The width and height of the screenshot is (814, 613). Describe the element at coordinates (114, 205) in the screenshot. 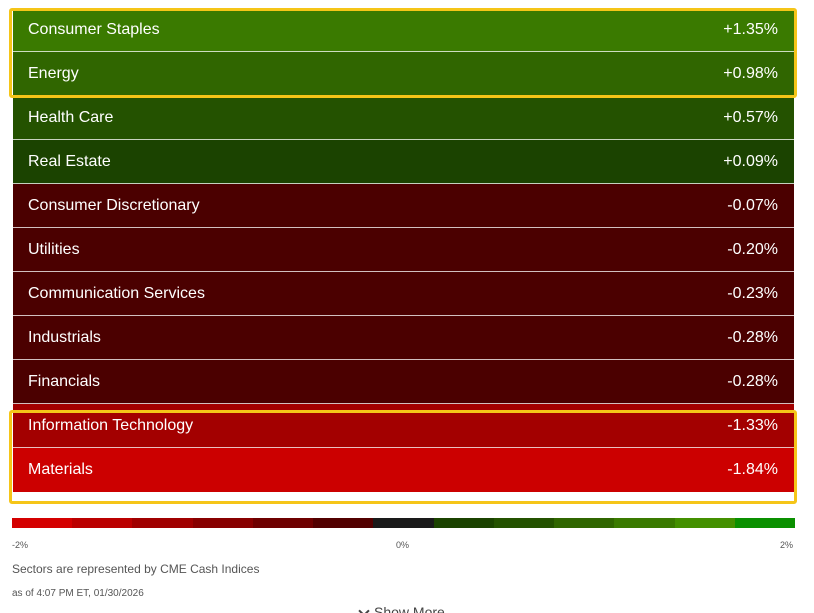

I see `sector-name: Consumer Discretionary` at that location.